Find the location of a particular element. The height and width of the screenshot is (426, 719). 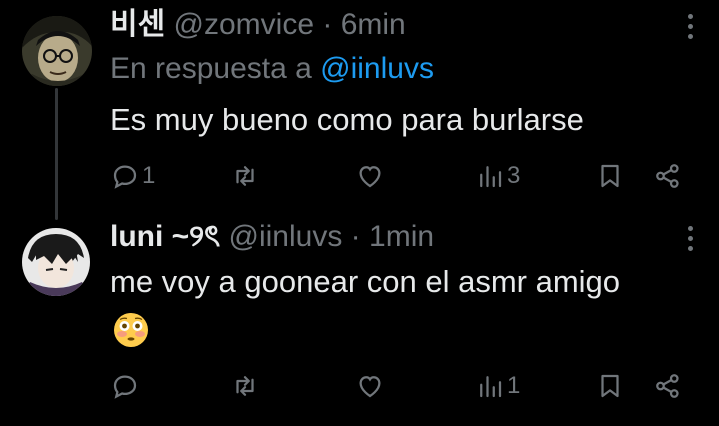

reply-button is located at coordinates (126, 386).